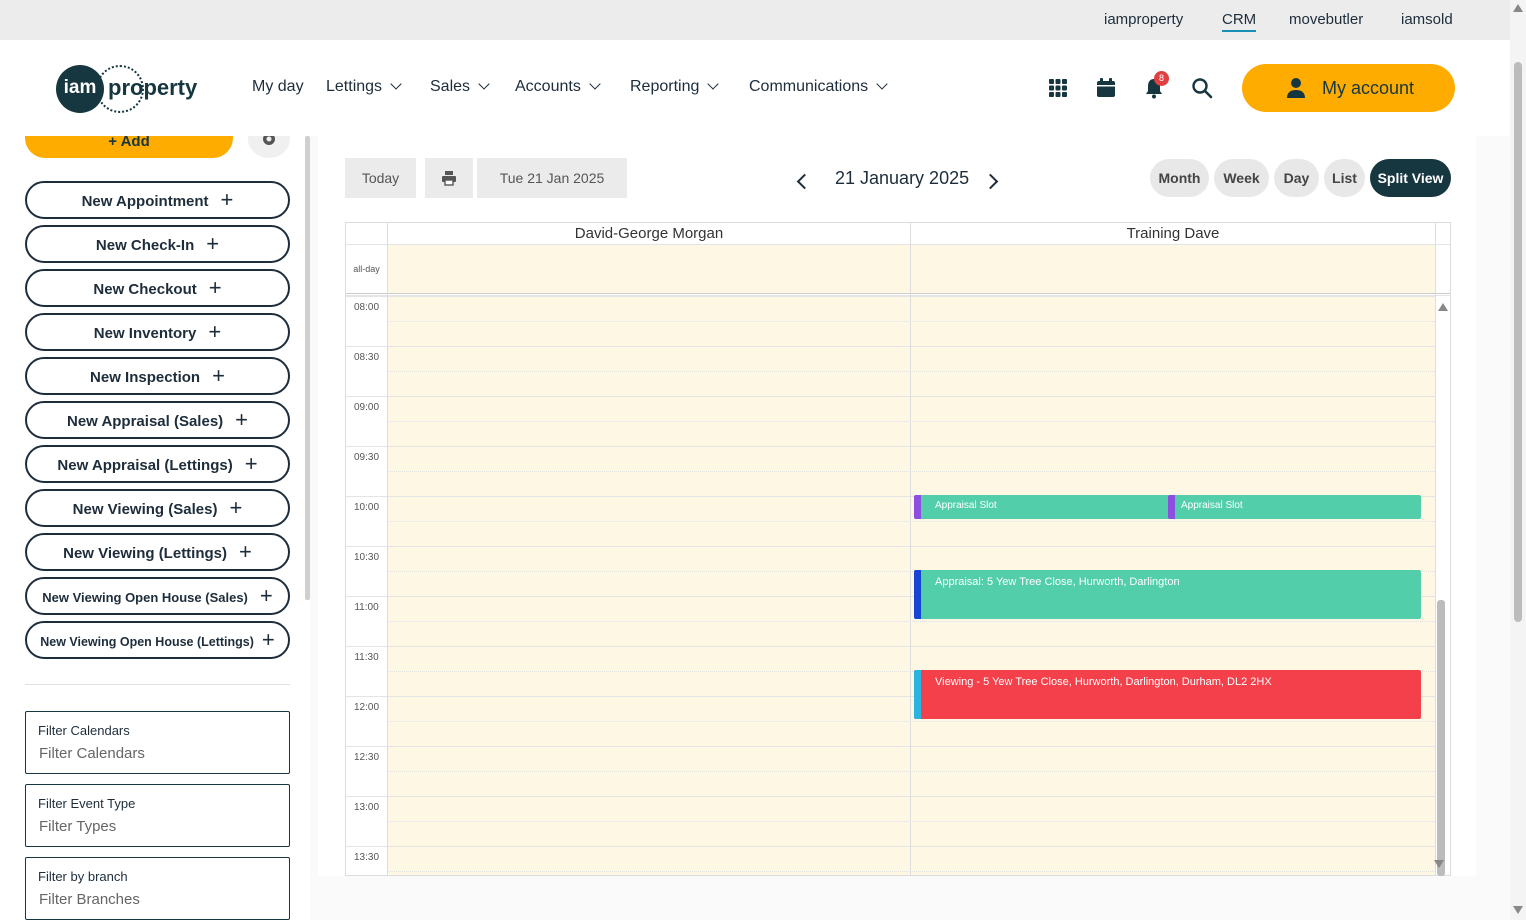 This screenshot has width=1526, height=920. What do you see at coordinates (1179, 178) in the screenshot?
I see `view-month-button: Month` at bounding box center [1179, 178].